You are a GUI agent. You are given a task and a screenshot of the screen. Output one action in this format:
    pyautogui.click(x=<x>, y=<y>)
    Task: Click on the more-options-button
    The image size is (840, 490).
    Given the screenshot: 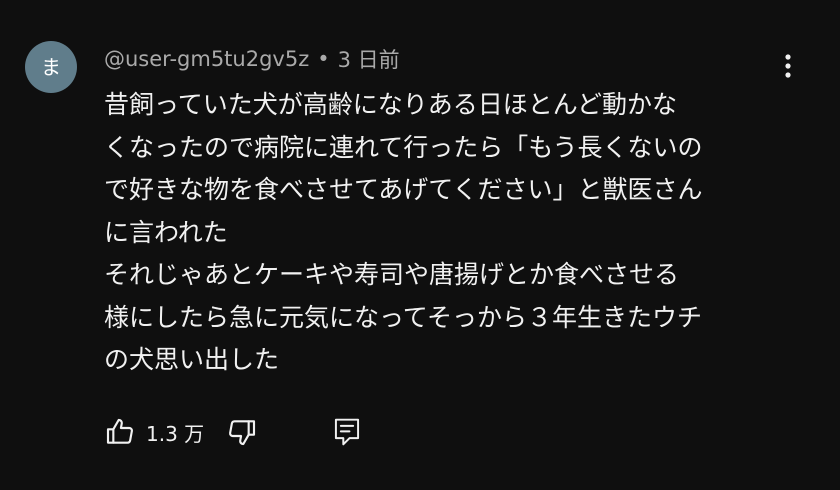 What is the action you would take?
    pyautogui.click(x=788, y=66)
    